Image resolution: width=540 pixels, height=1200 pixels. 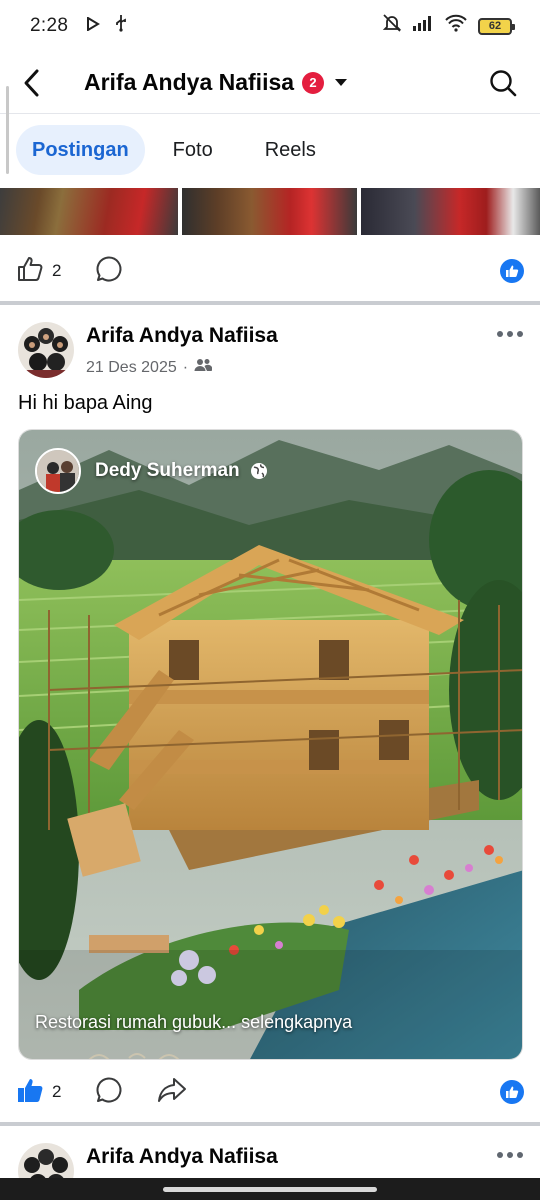 I want to click on scroll-indicator, so click(x=7, y=130).